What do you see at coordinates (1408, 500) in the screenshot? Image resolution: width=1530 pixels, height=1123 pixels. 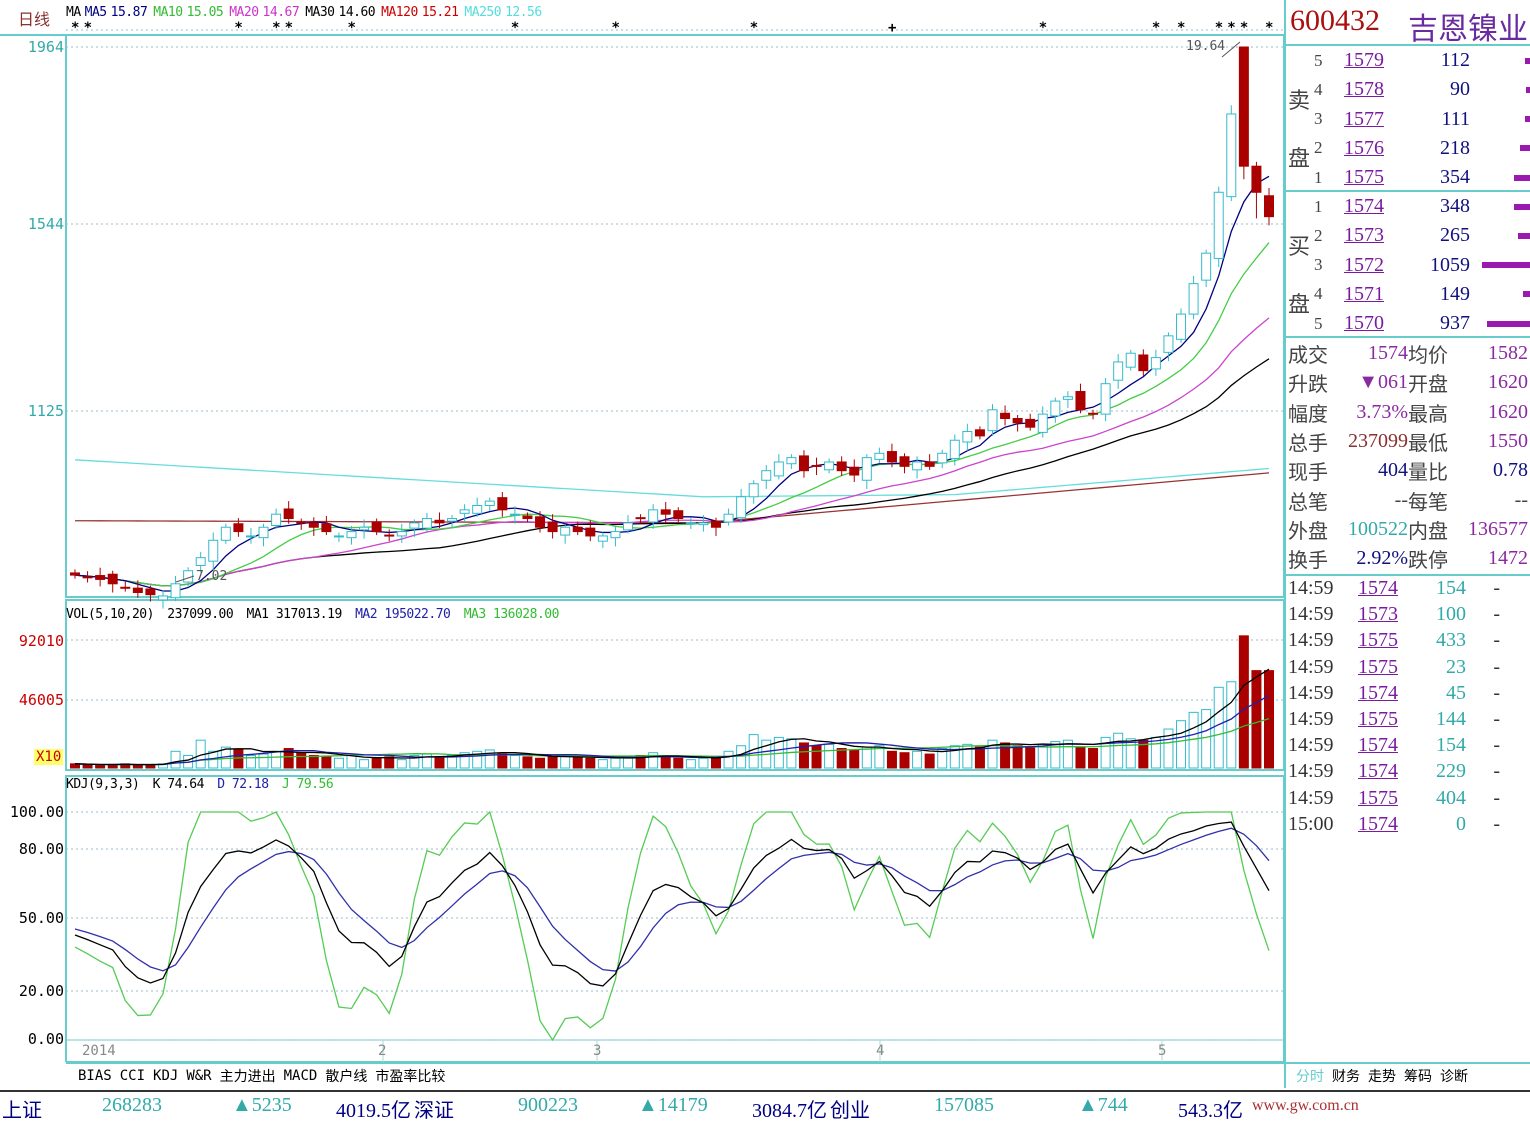 I see `stat-row: 总笔 -- 每笔 --` at bounding box center [1408, 500].